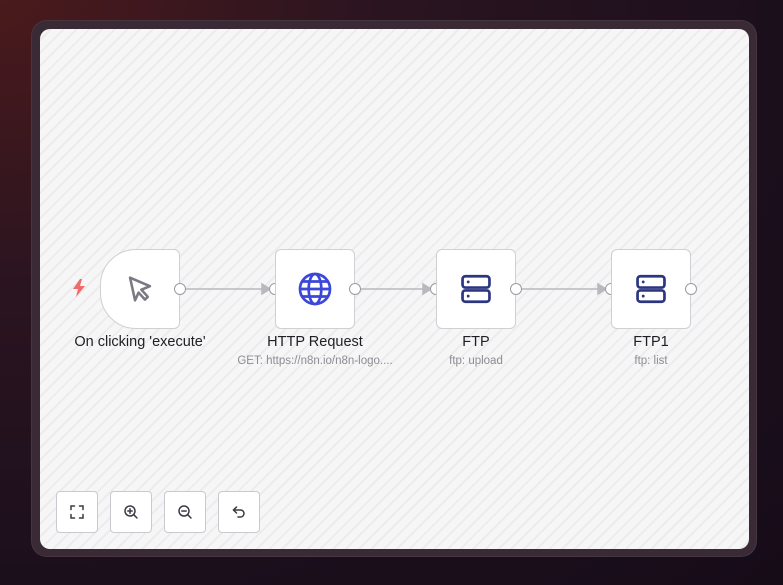 The image size is (783, 585). I want to click on node-label: FTP, so click(476, 342).